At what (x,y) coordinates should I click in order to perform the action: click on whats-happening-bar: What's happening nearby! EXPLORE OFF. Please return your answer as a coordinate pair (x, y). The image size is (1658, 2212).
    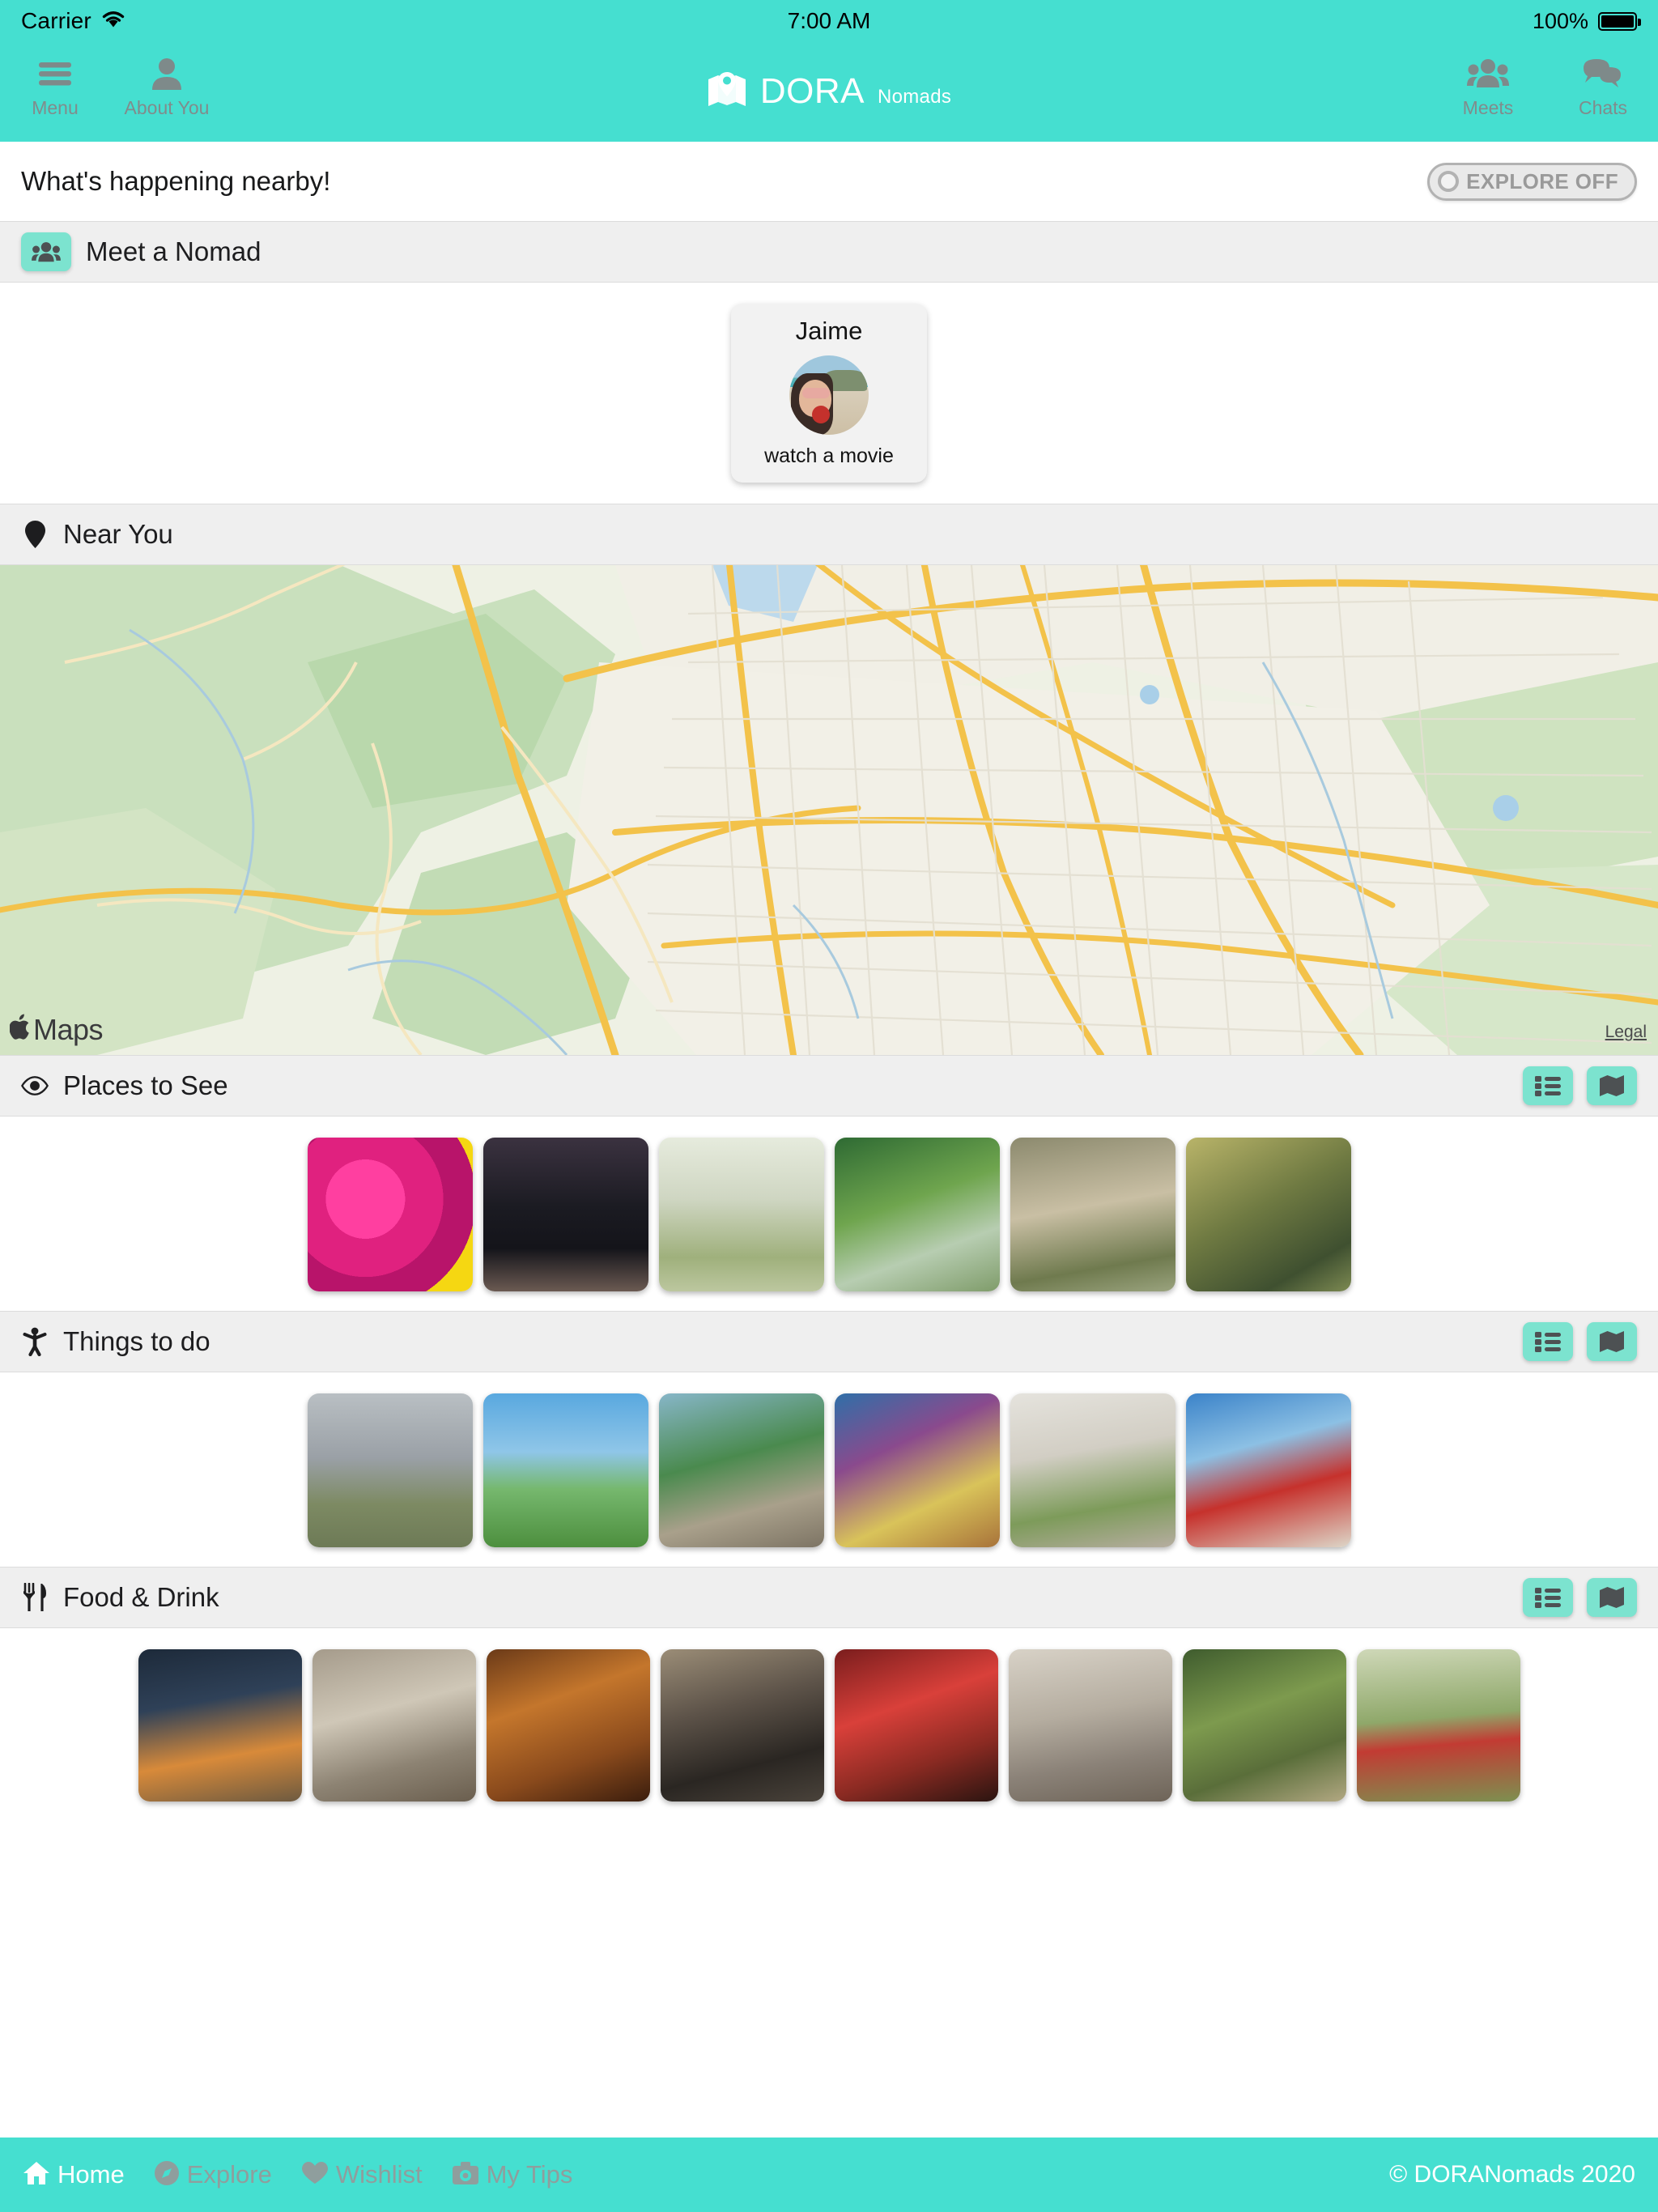
    Looking at the image, I should click on (829, 182).